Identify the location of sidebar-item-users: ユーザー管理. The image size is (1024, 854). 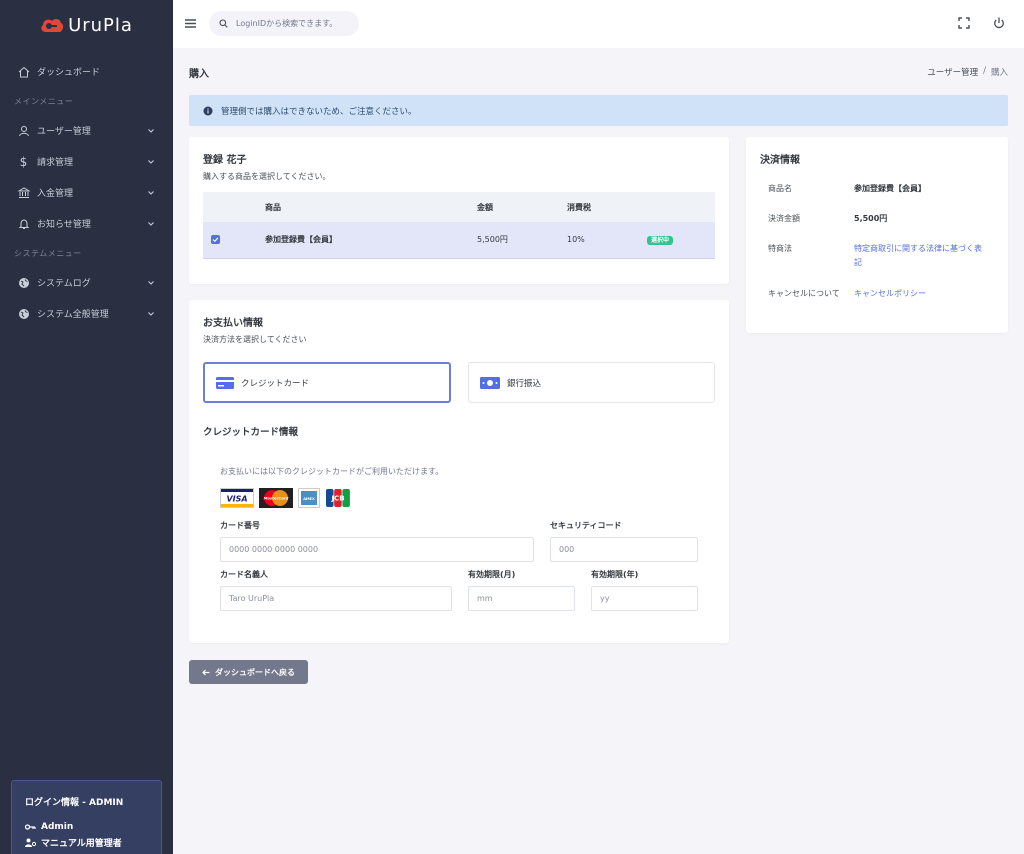
(86, 130).